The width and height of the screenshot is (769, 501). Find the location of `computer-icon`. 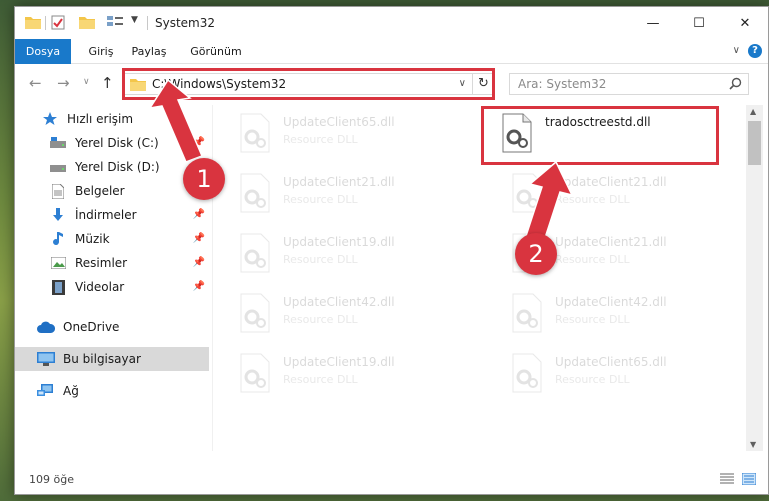

computer-icon is located at coordinates (46, 359).